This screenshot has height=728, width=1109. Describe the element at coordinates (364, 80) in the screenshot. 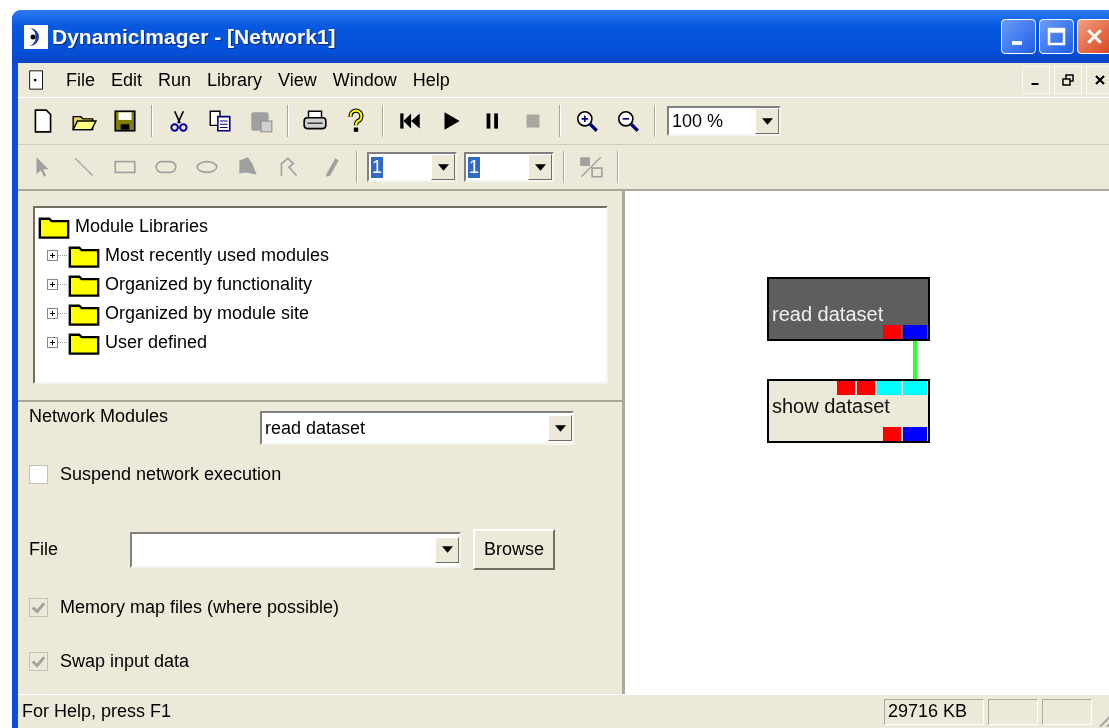

I see `menu-item: Window` at that location.